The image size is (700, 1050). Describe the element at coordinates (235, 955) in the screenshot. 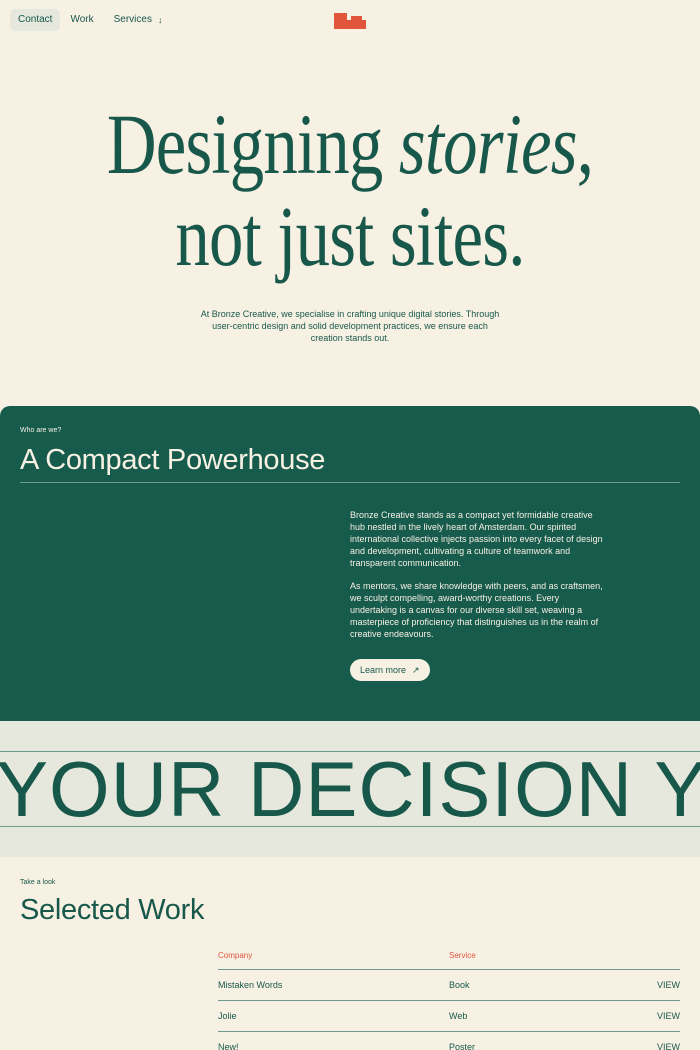

I see `company-column-header: Company` at that location.